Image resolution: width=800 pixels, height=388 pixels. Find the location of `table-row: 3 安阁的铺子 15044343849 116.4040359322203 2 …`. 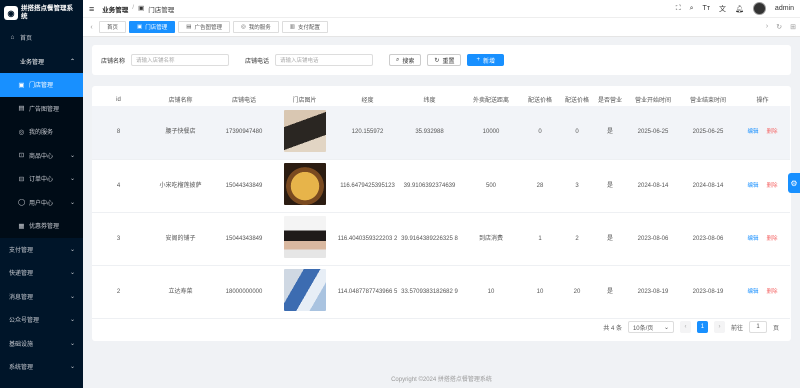

table-row: 3 安阁的铺子 15044343849 116.4040359322203 2 … is located at coordinates (441, 239).